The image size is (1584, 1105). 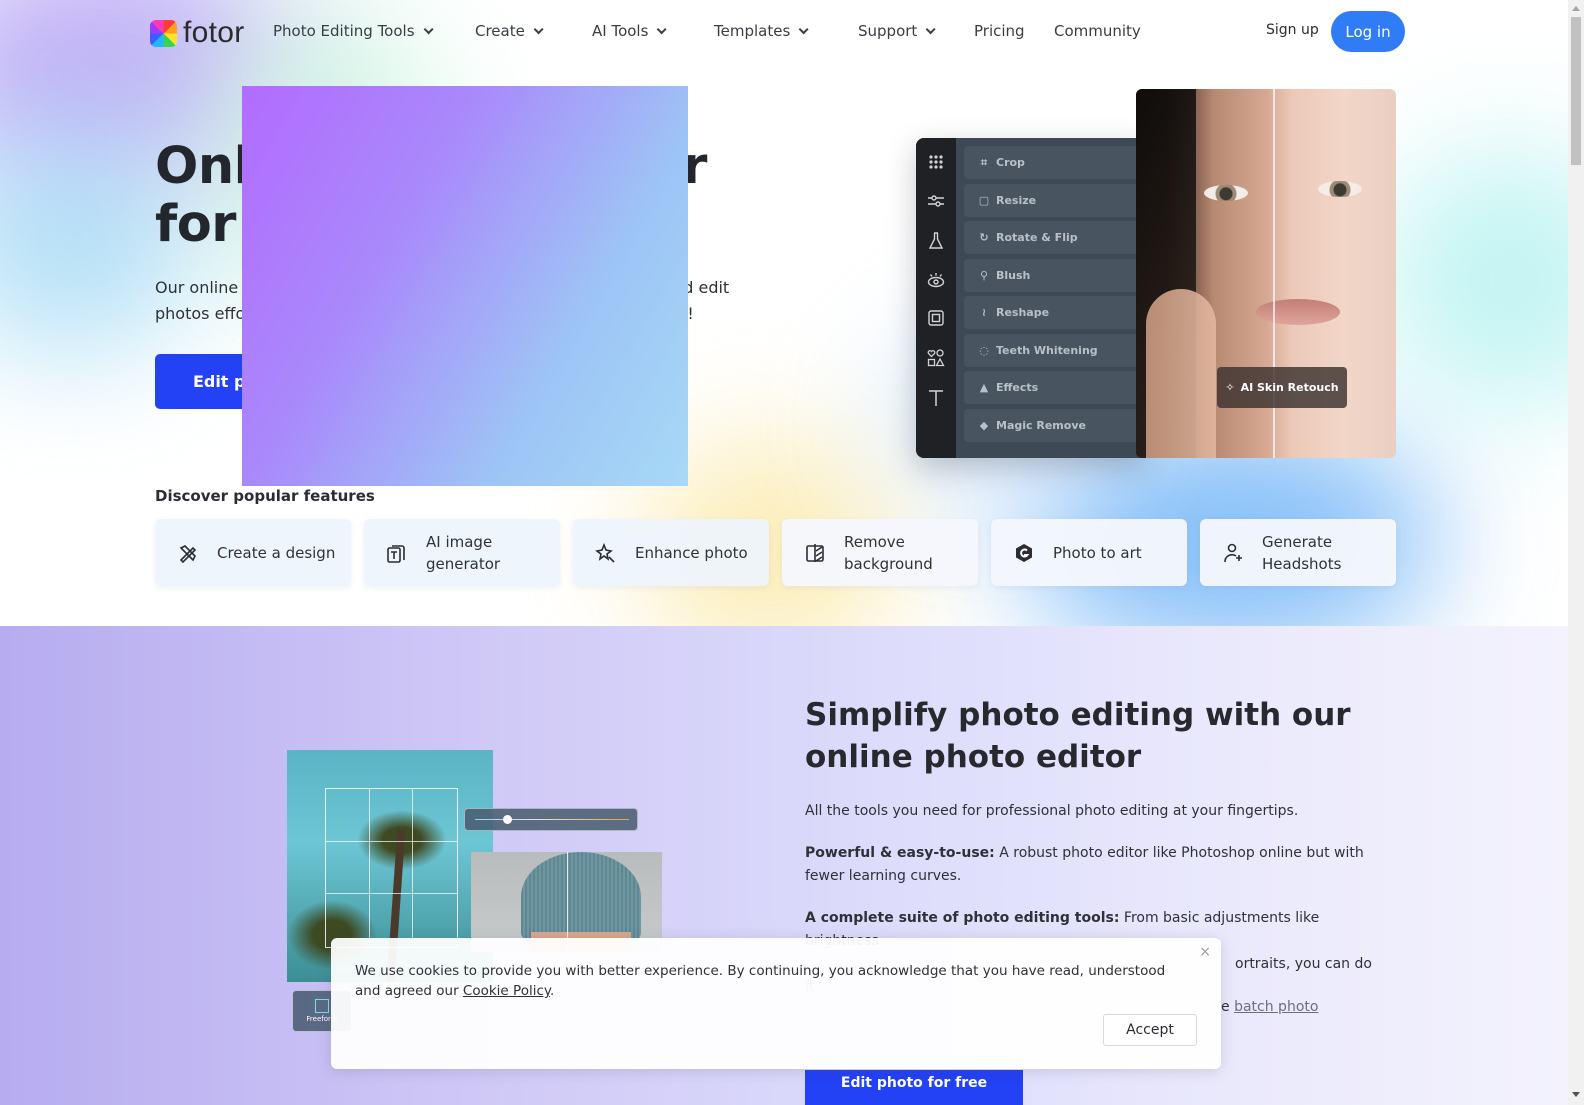 What do you see at coordinates (163, 33) in the screenshot?
I see `logo-icon` at bounding box center [163, 33].